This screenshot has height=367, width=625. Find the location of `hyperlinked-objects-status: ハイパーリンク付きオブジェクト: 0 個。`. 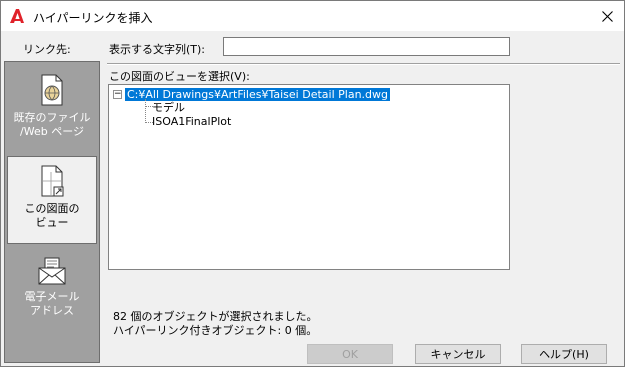

hyperlinked-objects-status: ハイパーリンク付きオブジェクト: 0 個。 is located at coordinates (215, 330).